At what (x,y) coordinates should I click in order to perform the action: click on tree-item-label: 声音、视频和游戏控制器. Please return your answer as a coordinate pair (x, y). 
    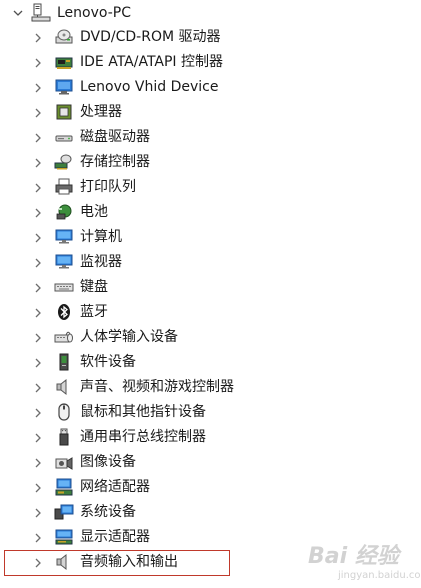
    Looking at the image, I should click on (157, 387).